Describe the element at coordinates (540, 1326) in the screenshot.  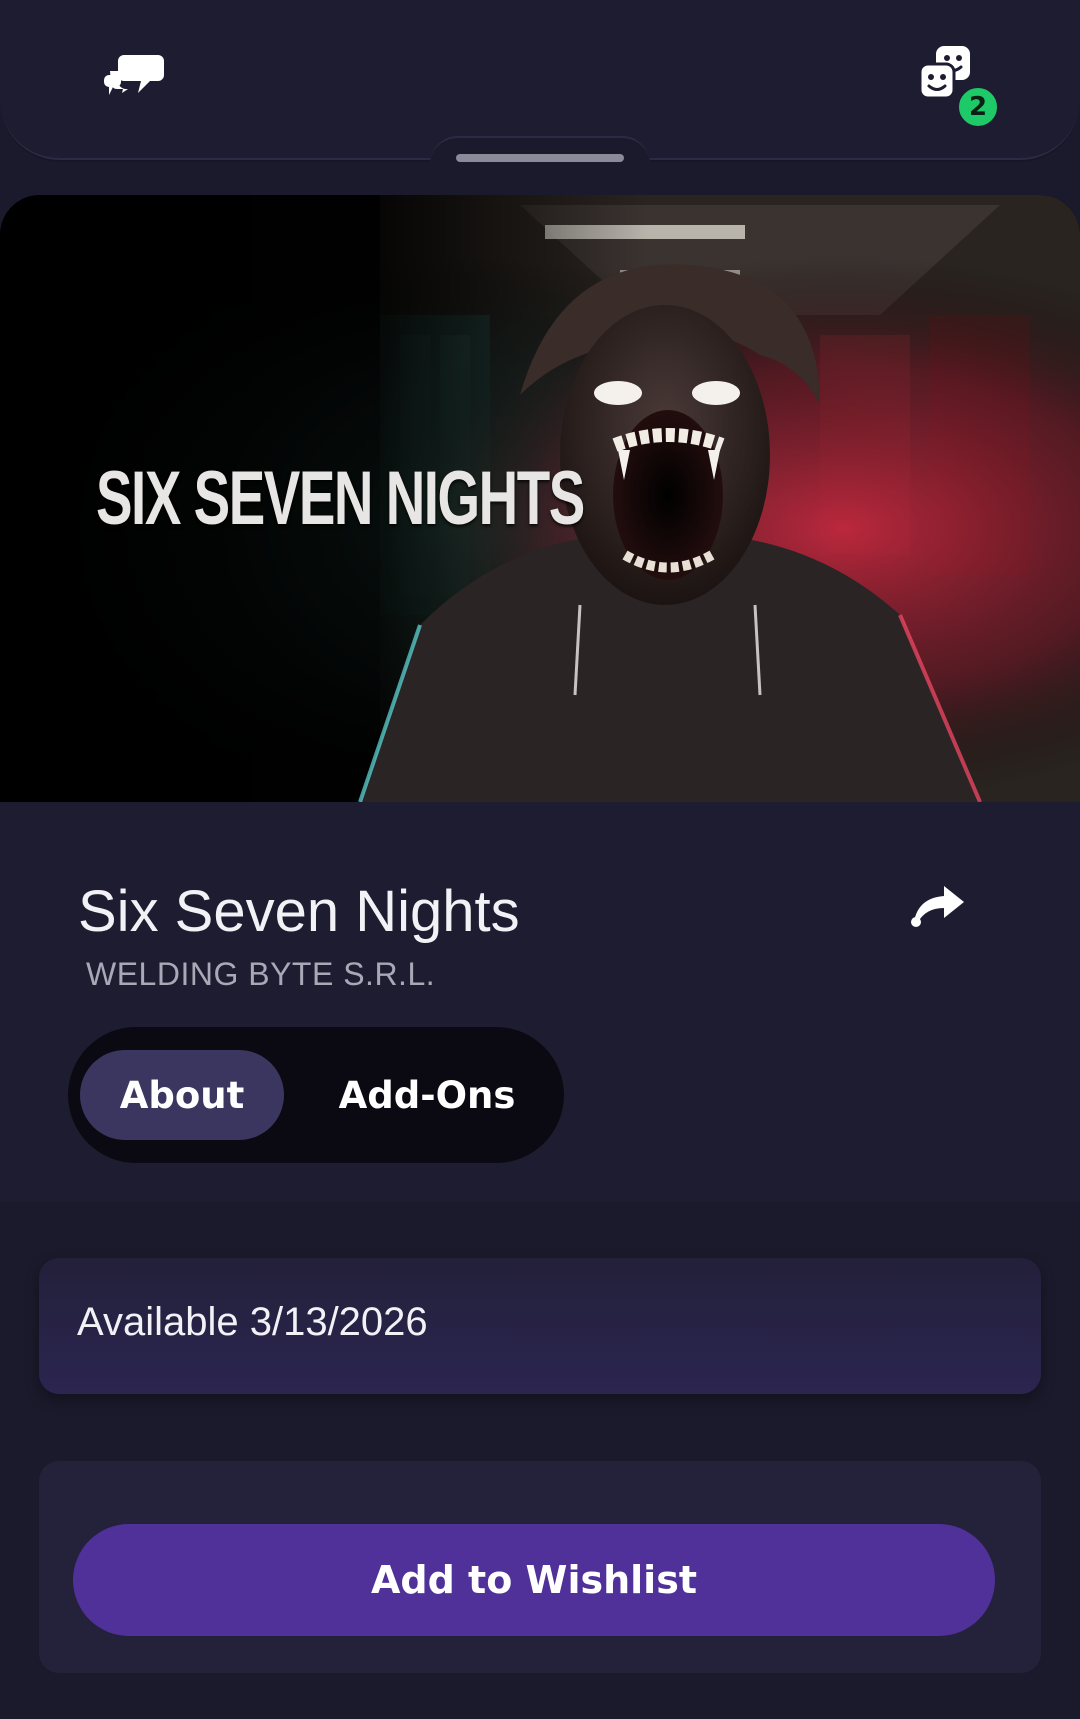
I see `availability-card: Available 3/13/2026` at that location.